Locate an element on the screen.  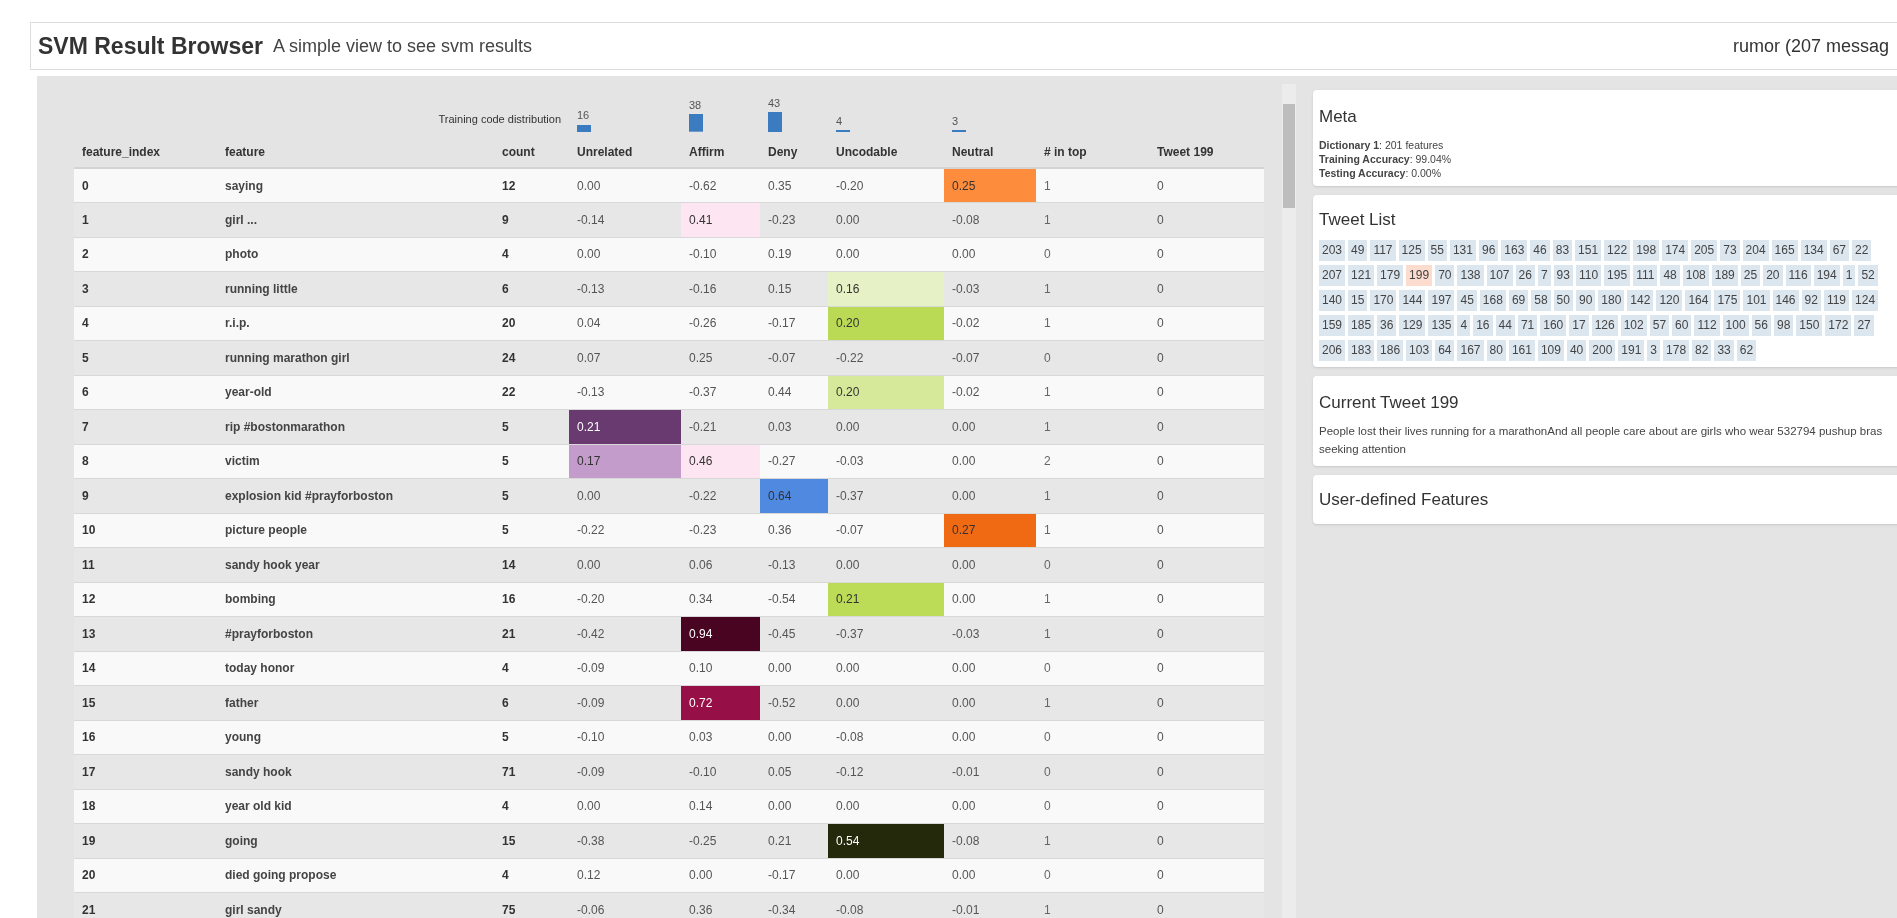
tweet-chip: 134 is located at coordinates (1813, 250).